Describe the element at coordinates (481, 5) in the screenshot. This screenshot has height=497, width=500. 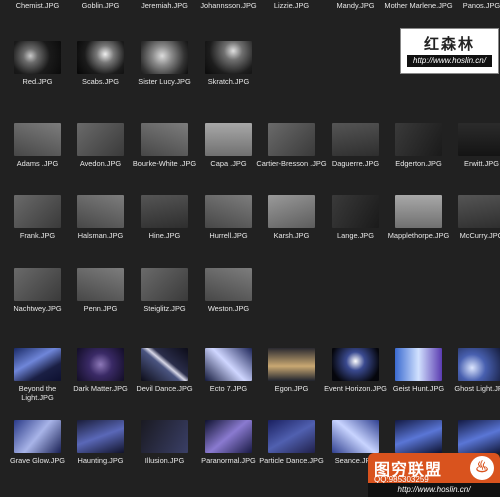
I see `file-name: Panos.JPG` at that location.